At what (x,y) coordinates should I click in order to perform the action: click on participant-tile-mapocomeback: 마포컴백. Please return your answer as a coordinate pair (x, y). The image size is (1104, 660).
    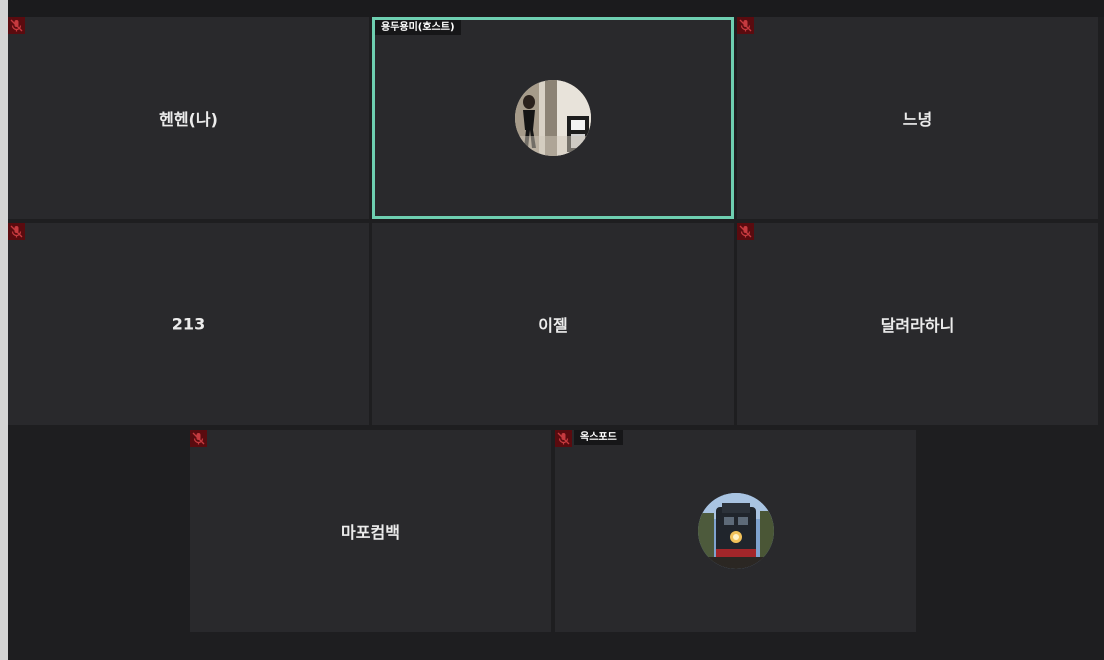
    Looking at the image, I should click on (370, 531).